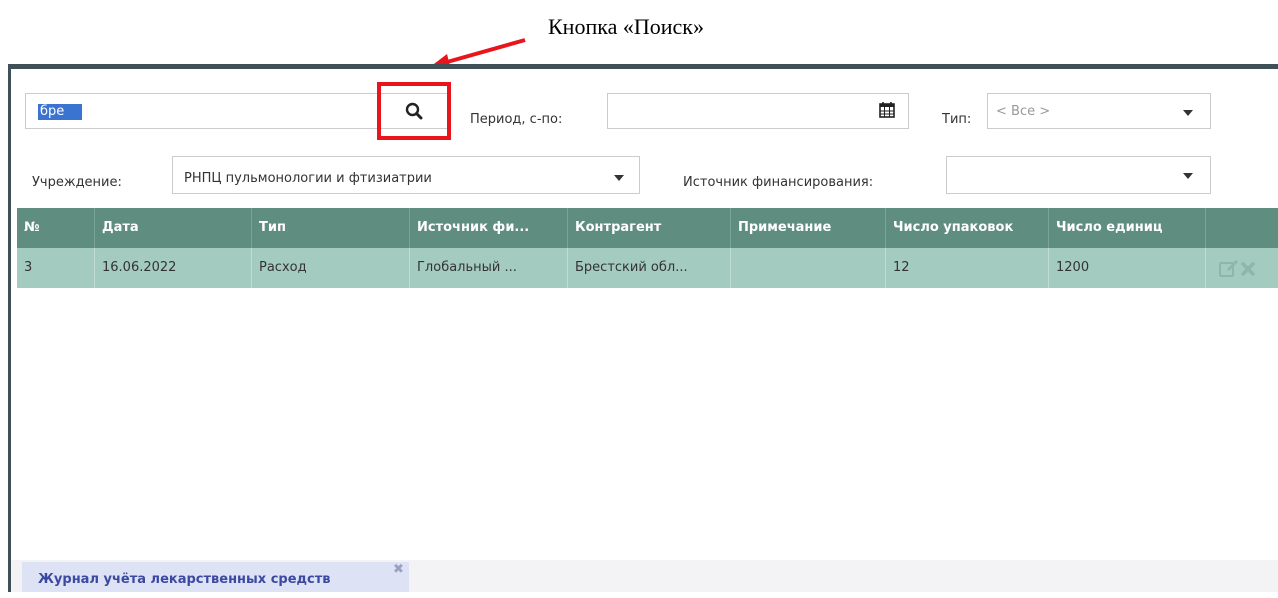 This screenshot has height=598, width=1278. Describe the element at coordinates (60, 112) in the screenshot. I see `search-input: бре` at that location.